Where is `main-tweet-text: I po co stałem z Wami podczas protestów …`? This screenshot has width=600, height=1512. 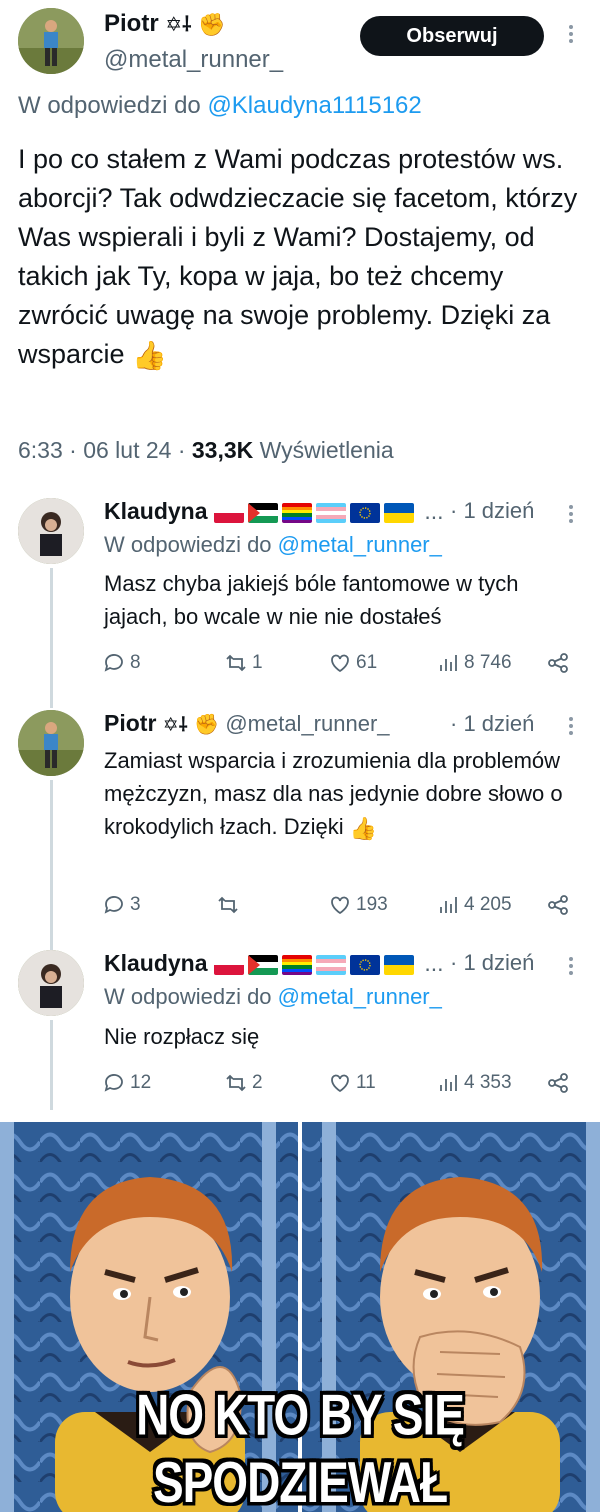
main-tweet-text: I po co stałem z Wami podczas protestów … is located at coordinates (303, 257).